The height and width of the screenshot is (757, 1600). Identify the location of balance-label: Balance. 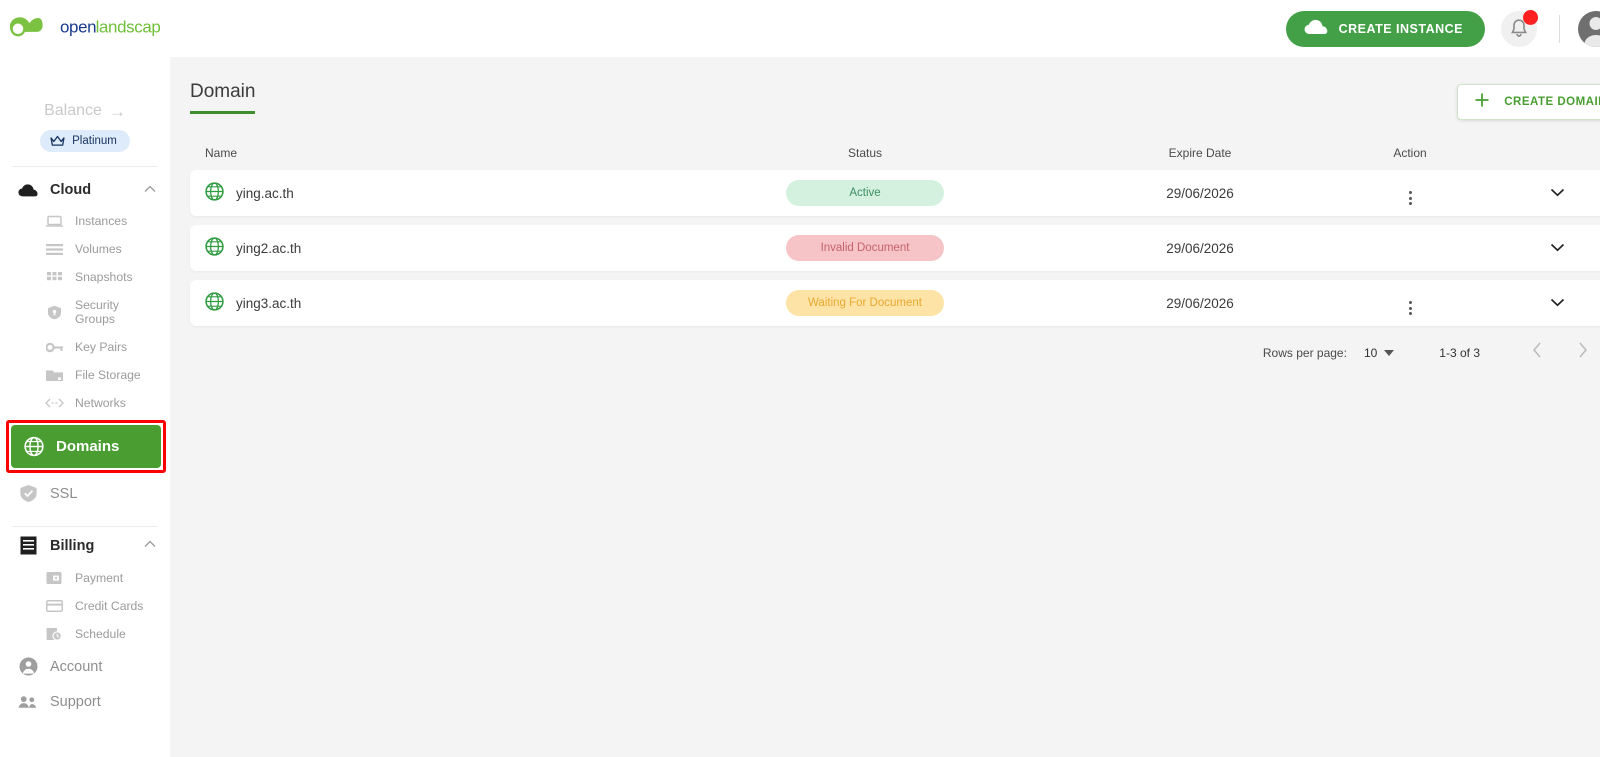
(73, 110).